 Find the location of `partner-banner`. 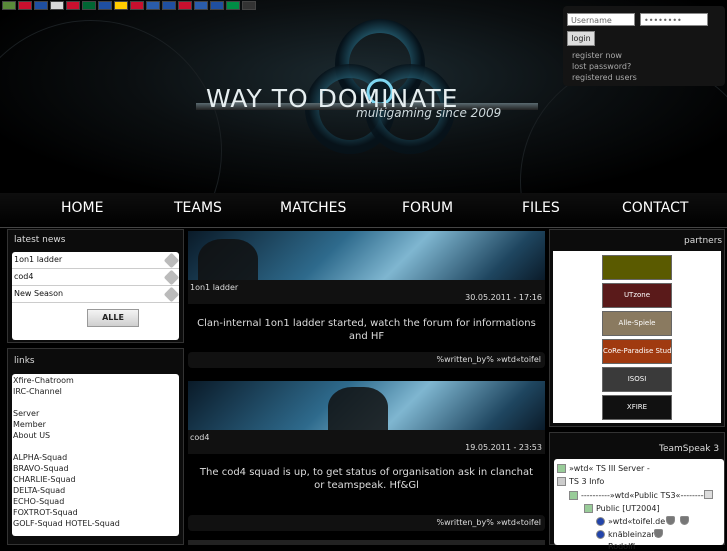

partner-banner is located at coordinates (637, 267).